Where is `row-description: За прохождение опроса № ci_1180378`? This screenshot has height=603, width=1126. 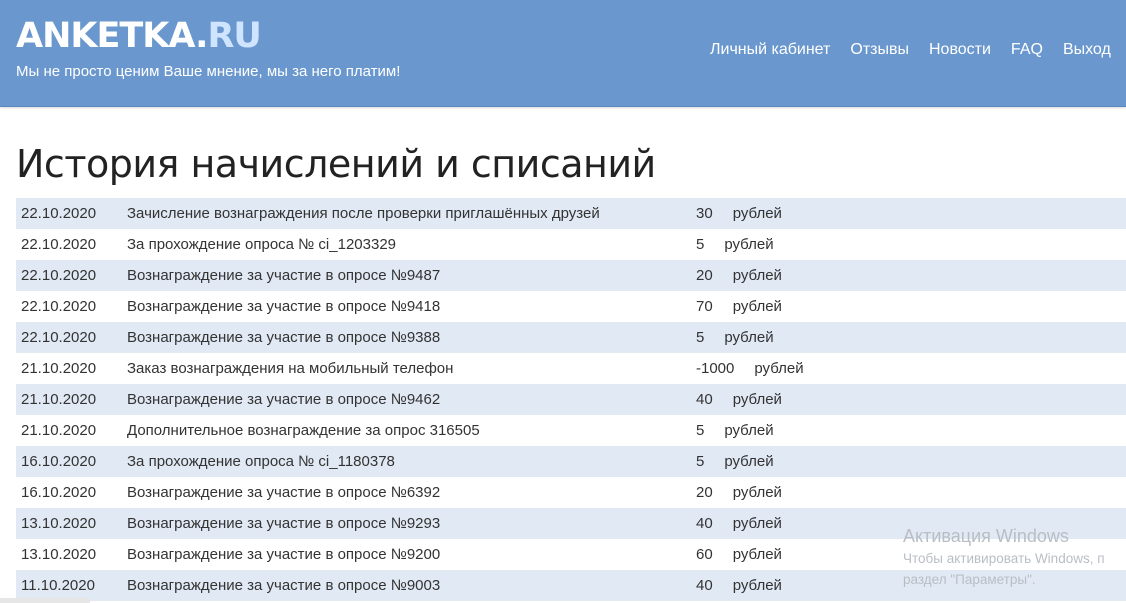
row-description: За прохождение опроса № ci_1180378 is located at coordinates (411, 461).